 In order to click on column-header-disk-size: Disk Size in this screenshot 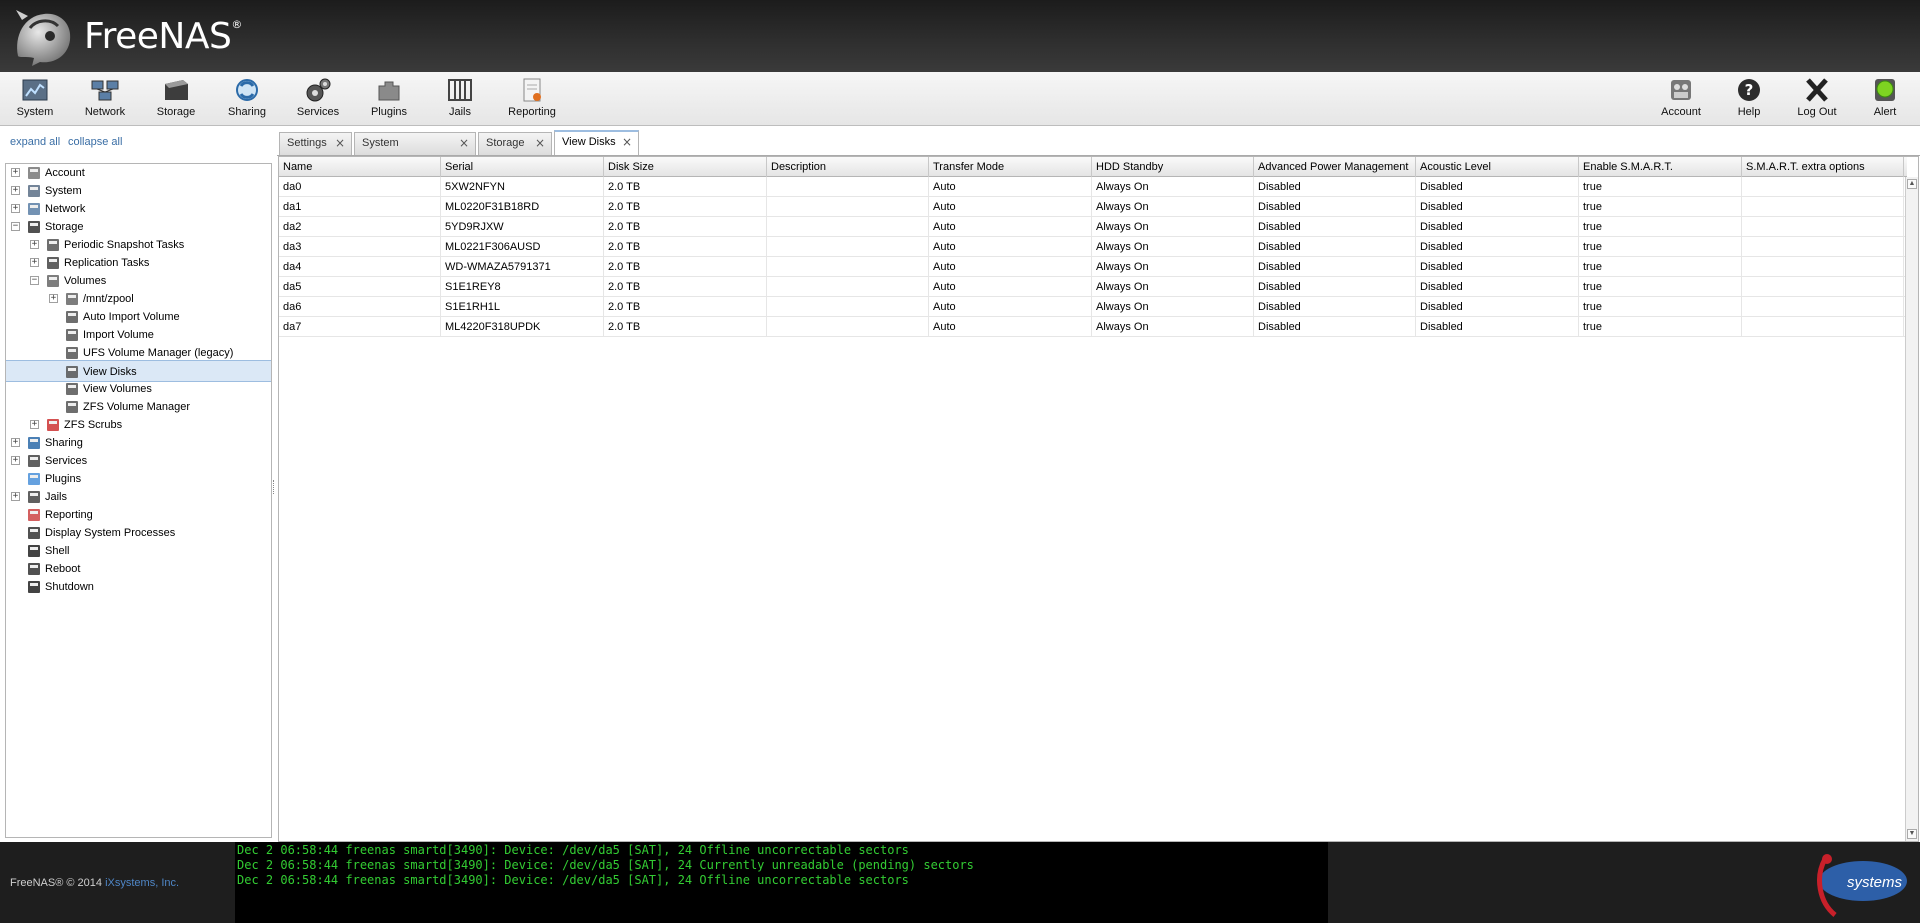, I will do `click(685, 167)`.